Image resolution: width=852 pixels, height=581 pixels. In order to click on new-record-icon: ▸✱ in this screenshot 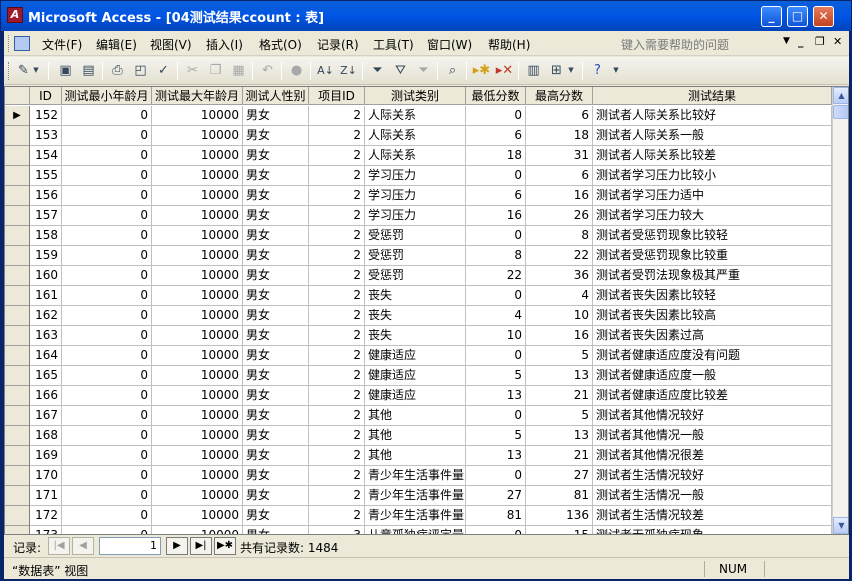, I will do `click(481, 70)`.